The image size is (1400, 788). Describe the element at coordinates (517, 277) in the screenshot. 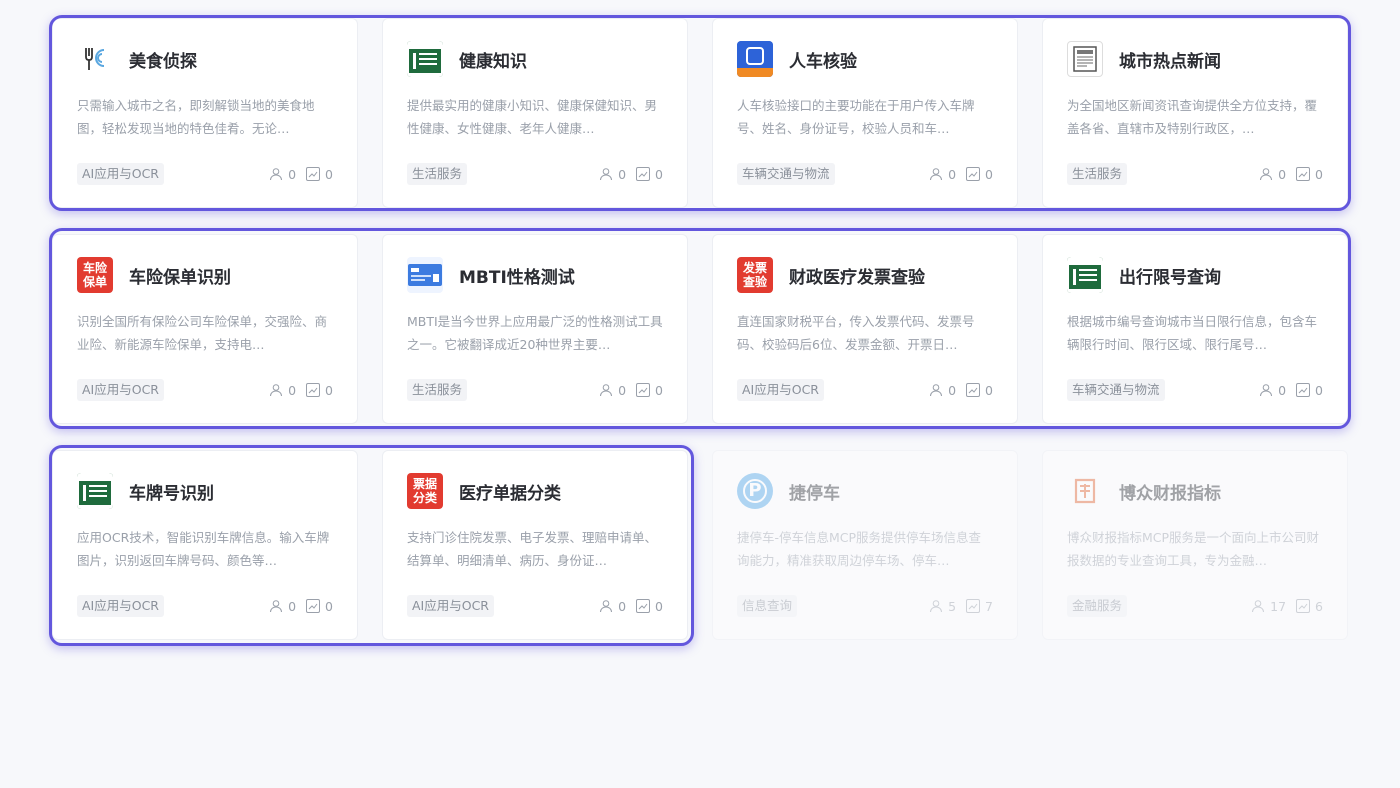

I see `card-title: MBTI性格测试` at that location.